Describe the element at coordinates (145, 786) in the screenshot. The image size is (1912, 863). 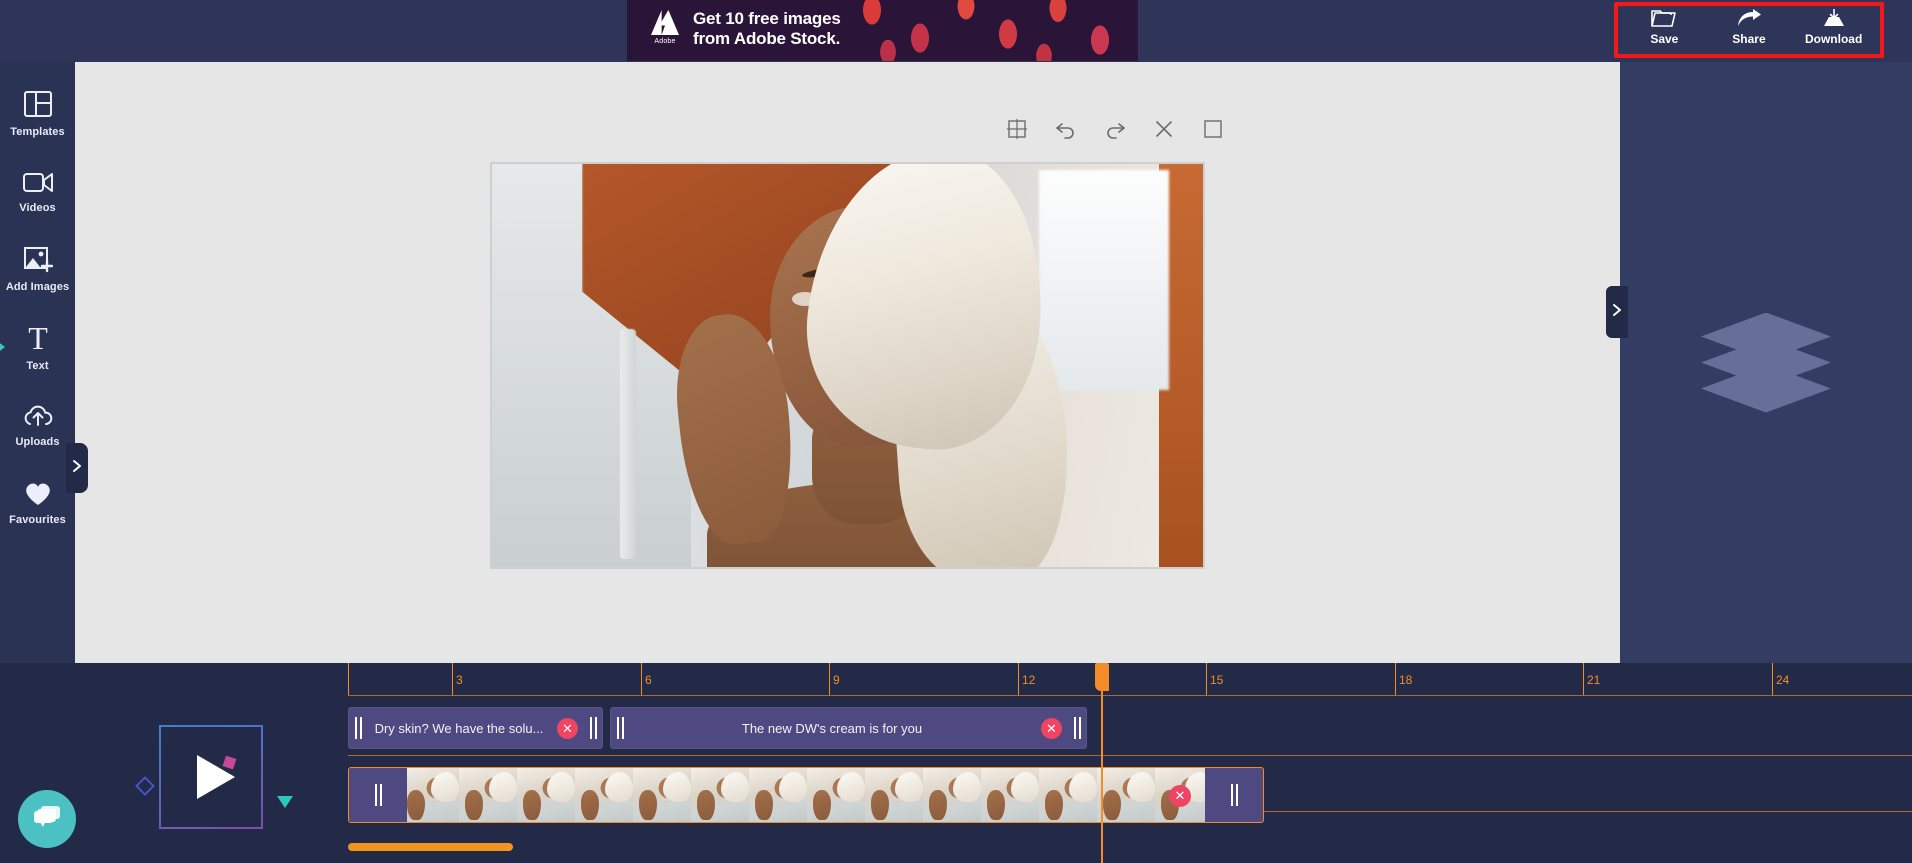
I see `decor-diamond-outline` at that location.